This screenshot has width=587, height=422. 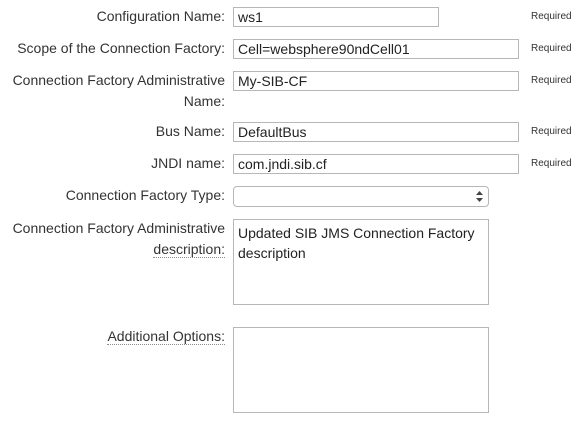 I want to click on bus-name-label: Bus Name:, so click(x=190, y=131).